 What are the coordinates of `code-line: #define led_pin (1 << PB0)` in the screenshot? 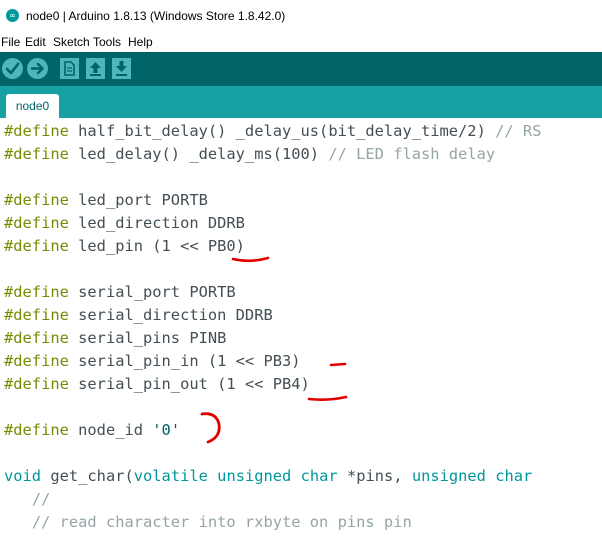 It's located at (273, 246).